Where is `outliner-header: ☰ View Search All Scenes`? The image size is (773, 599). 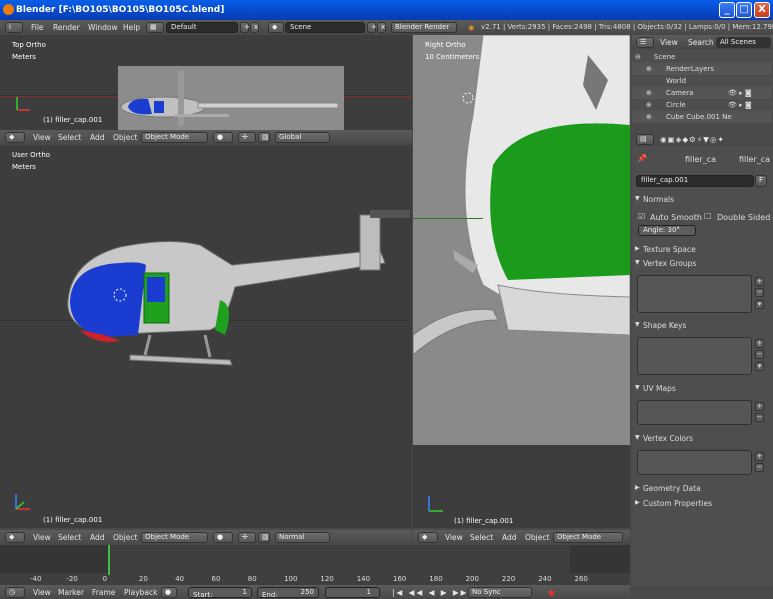 outliner-header: ☰ View Search All Scenes is located at coordinates (702, 42).